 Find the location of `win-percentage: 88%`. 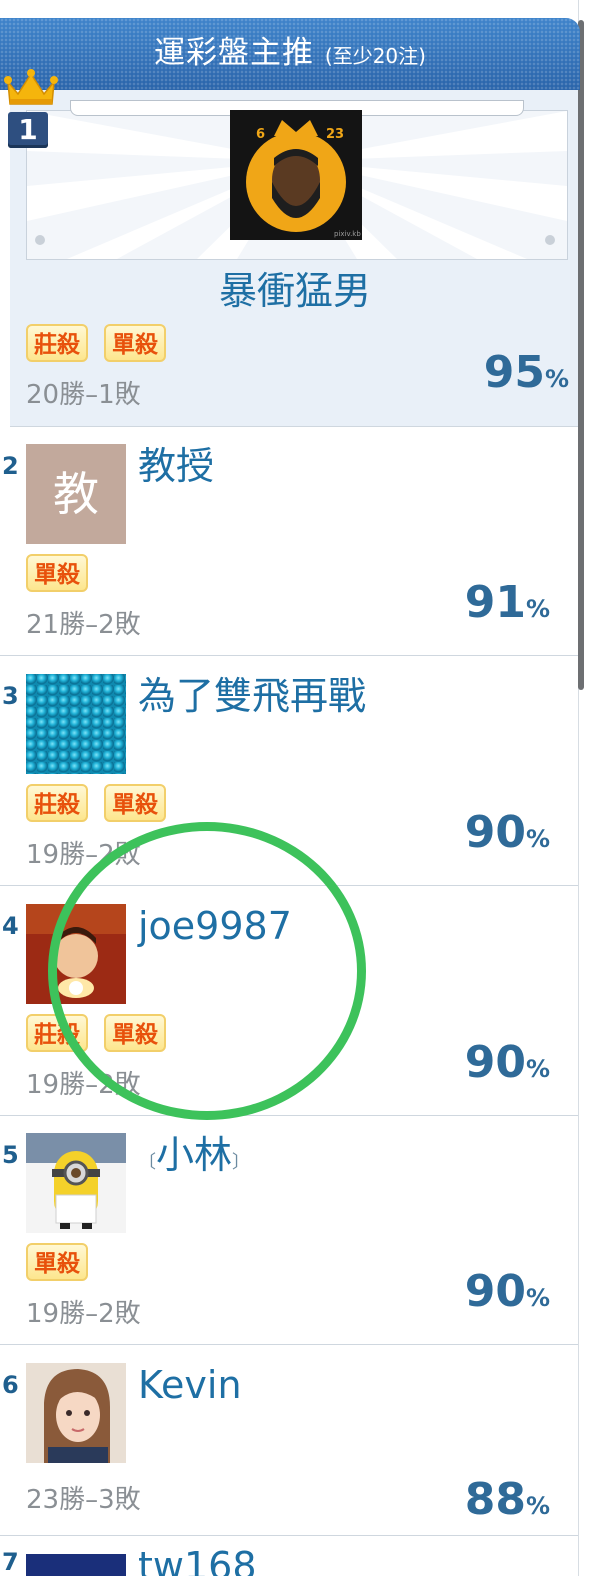

win-percentage: 88% is located at coordinates (507, 1499).